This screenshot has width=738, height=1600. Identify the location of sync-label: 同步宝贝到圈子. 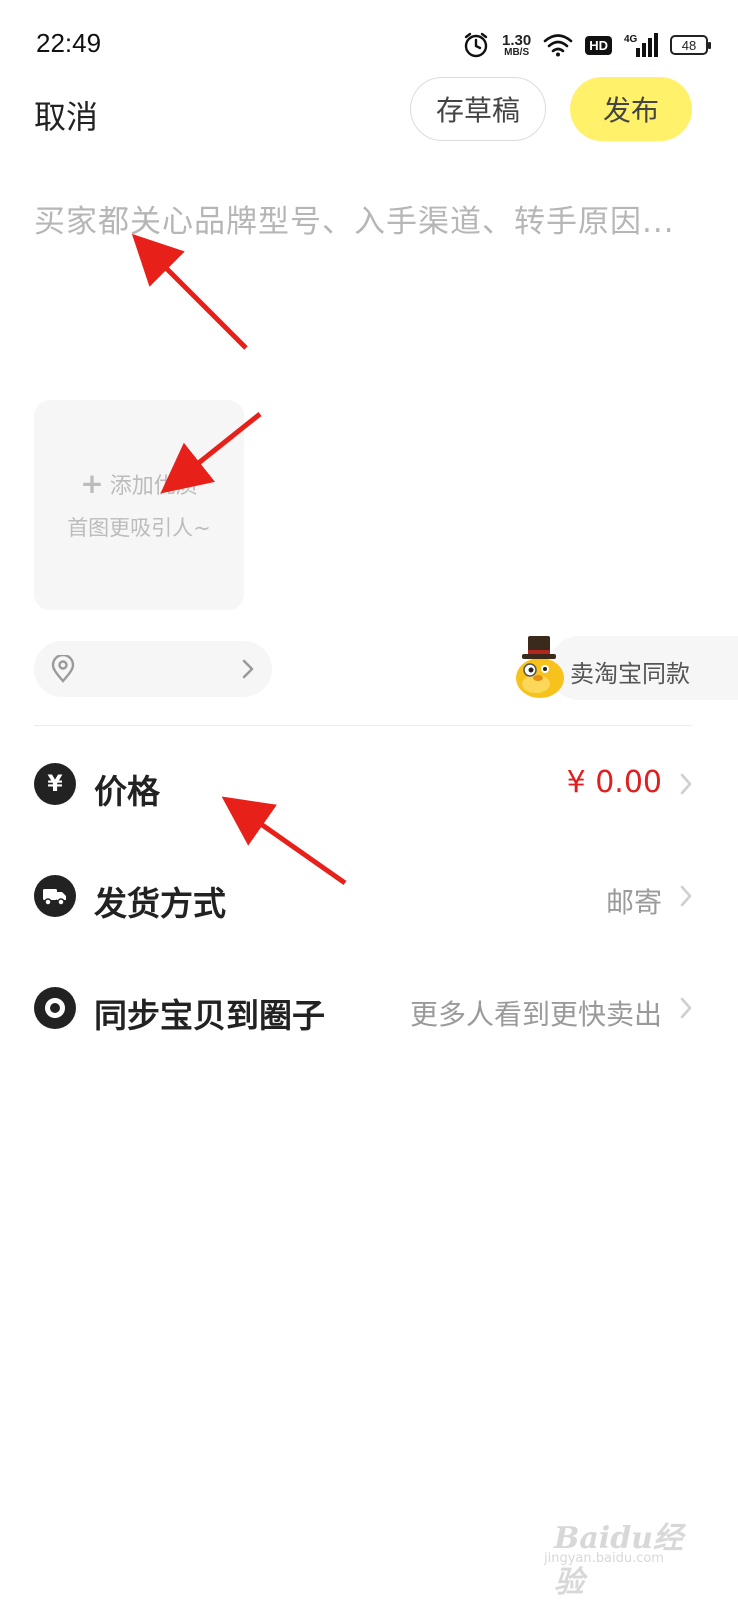
(209, 1015).